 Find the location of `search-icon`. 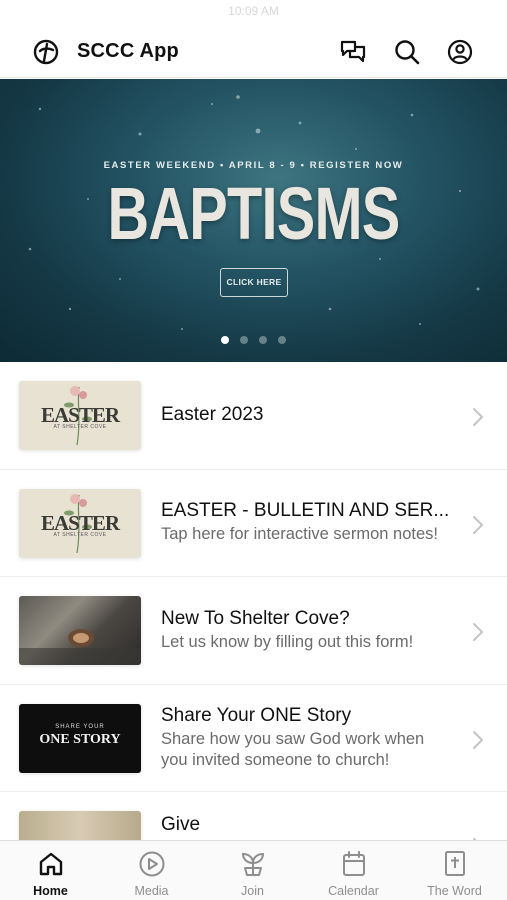

search-icon is located at coordinates (407, 52).